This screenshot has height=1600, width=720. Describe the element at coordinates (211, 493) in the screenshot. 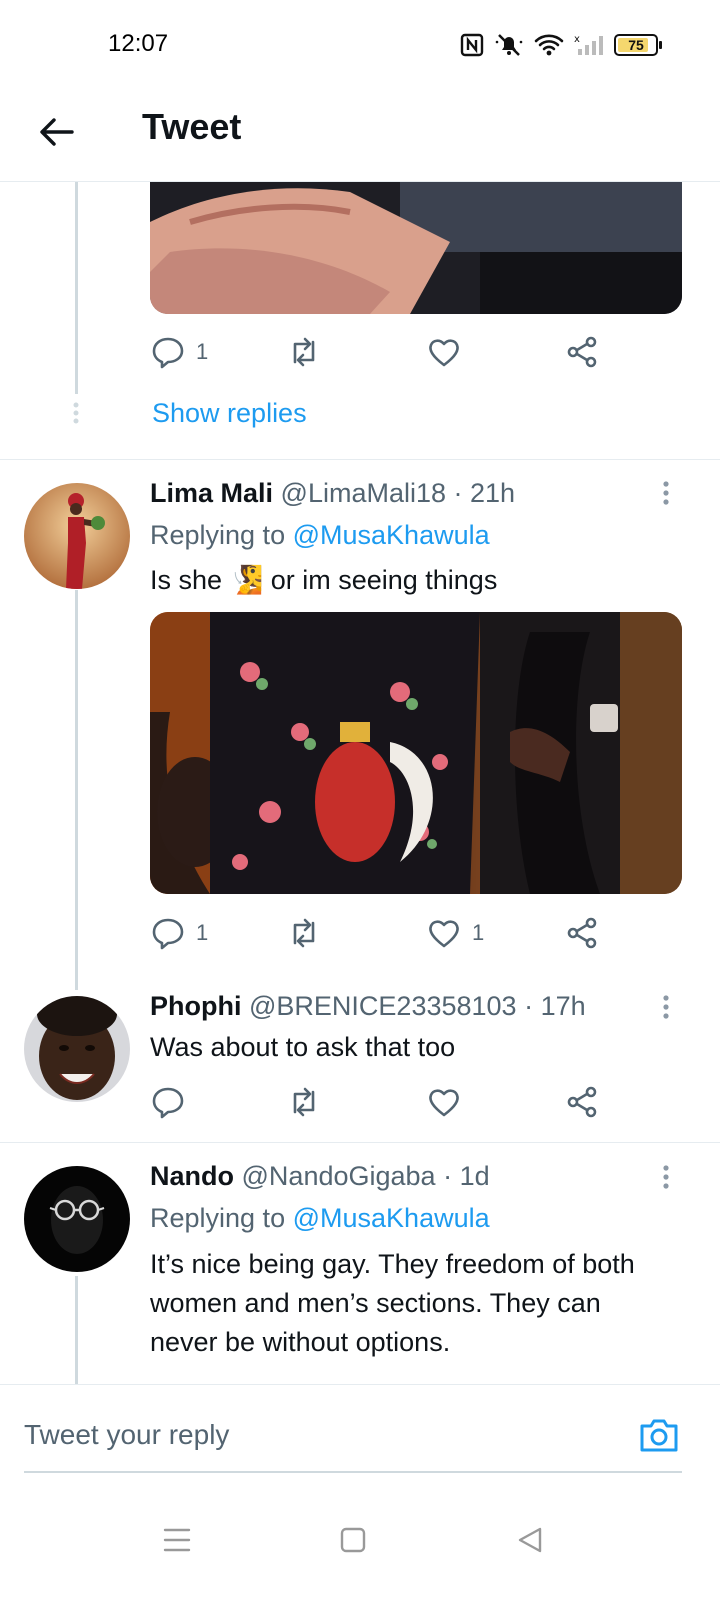

I see `display-name: Lima Mali` at that location.